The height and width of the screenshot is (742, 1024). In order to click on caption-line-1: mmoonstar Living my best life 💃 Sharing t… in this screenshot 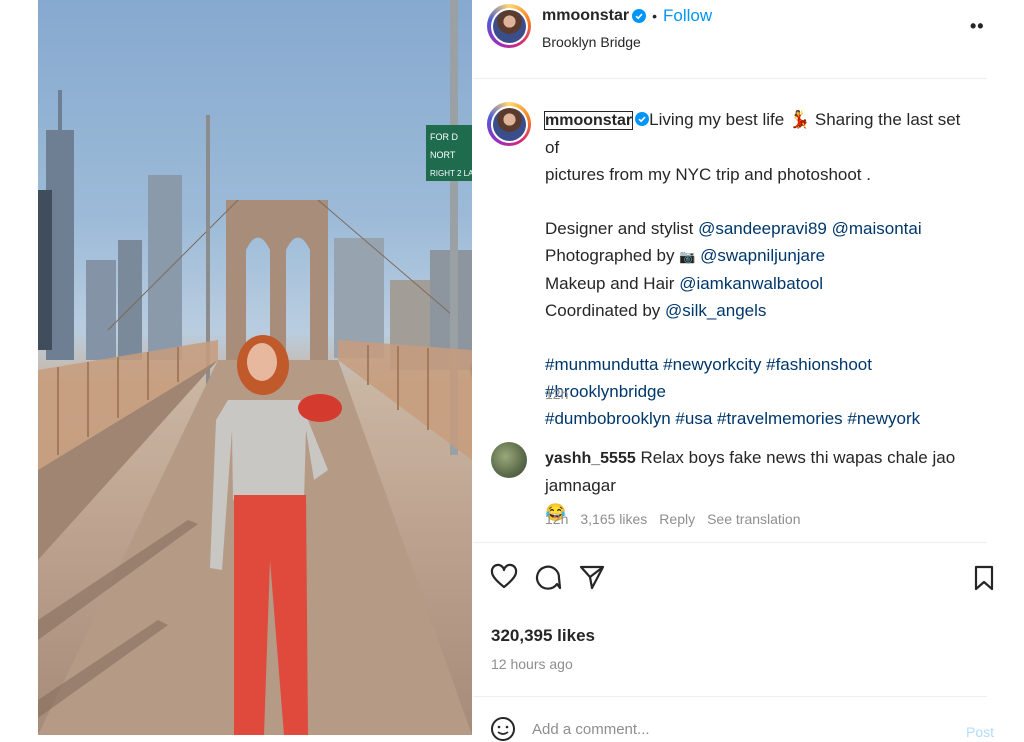, I will do `click(754, 133)`.